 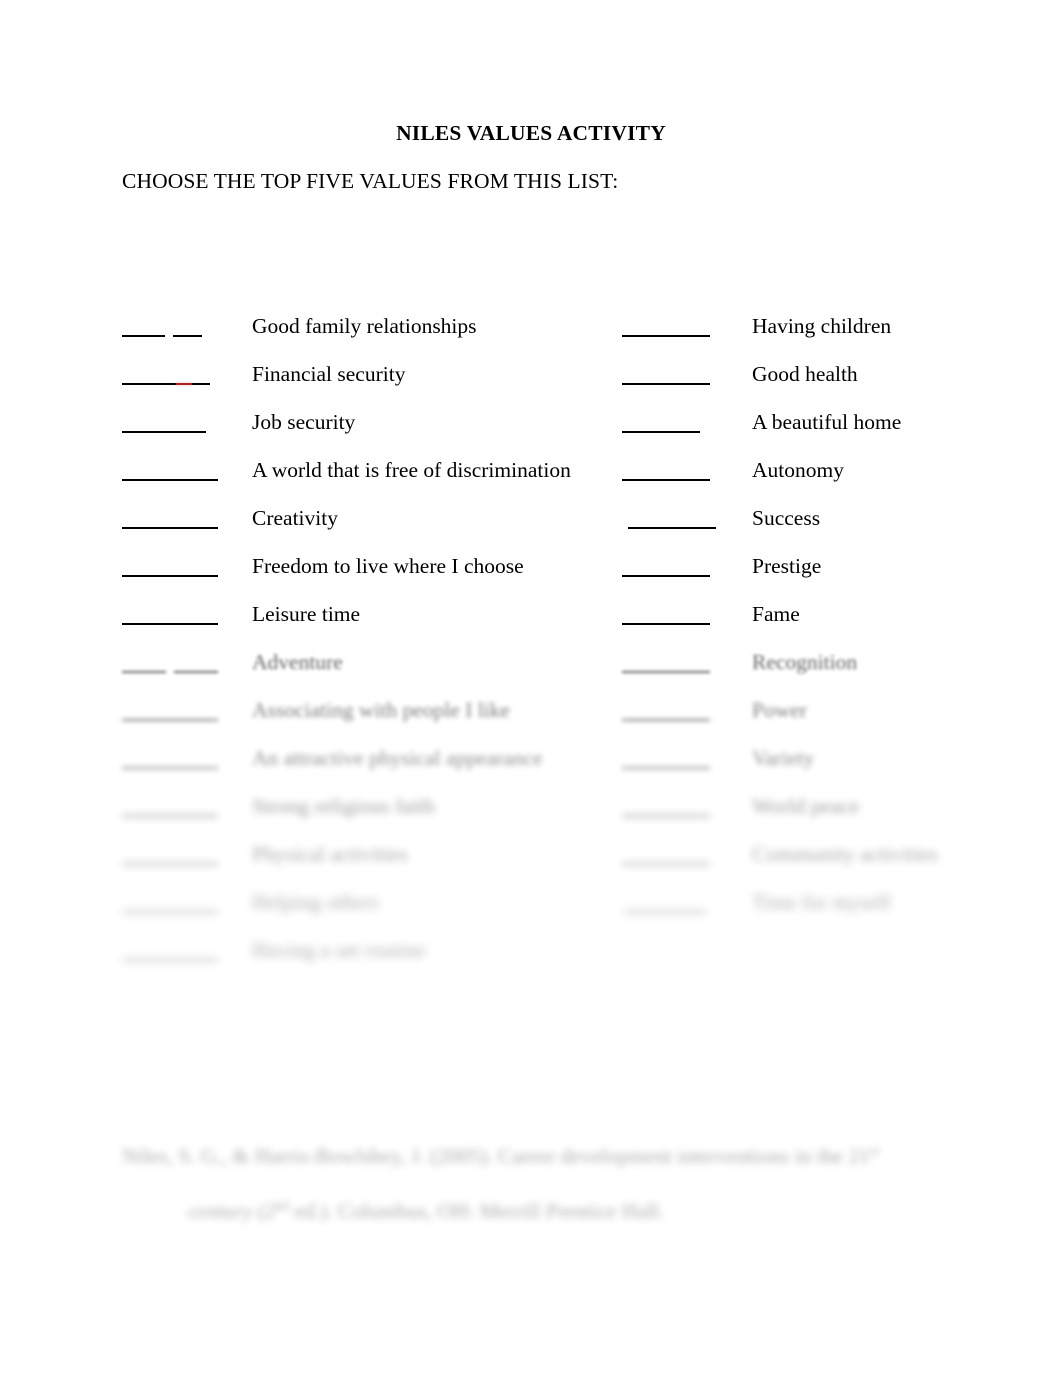 I want to click on citation-line-1-superscript: st, so click(x=874, y=1150).